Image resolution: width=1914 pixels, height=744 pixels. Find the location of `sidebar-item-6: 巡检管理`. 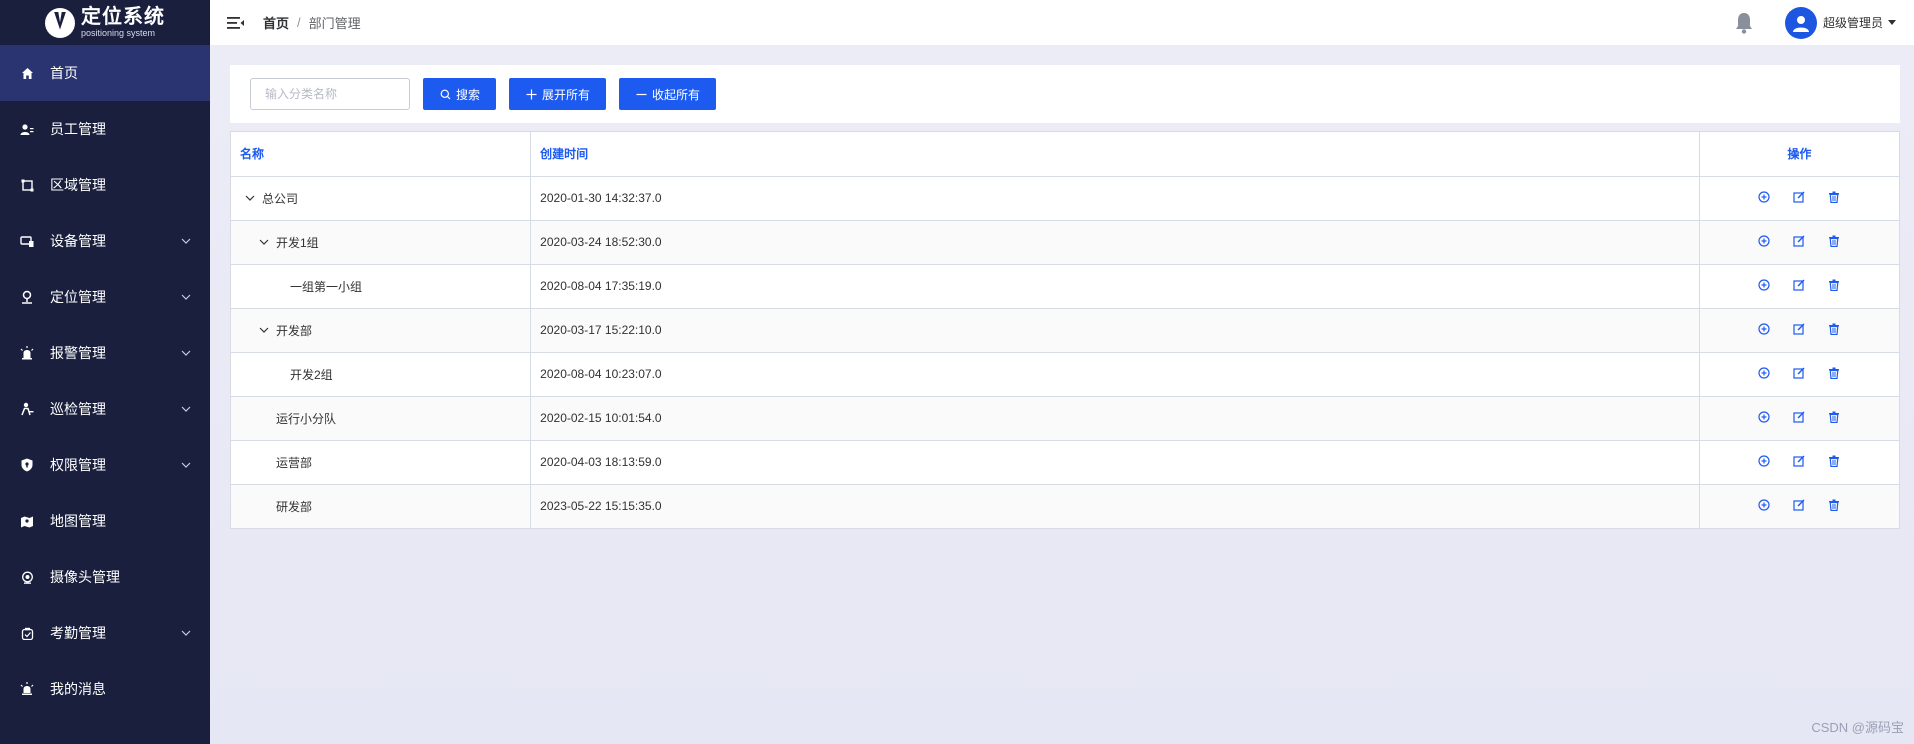

sidebar-item-6: 巡检管理 is located at coordinates (105, 409).